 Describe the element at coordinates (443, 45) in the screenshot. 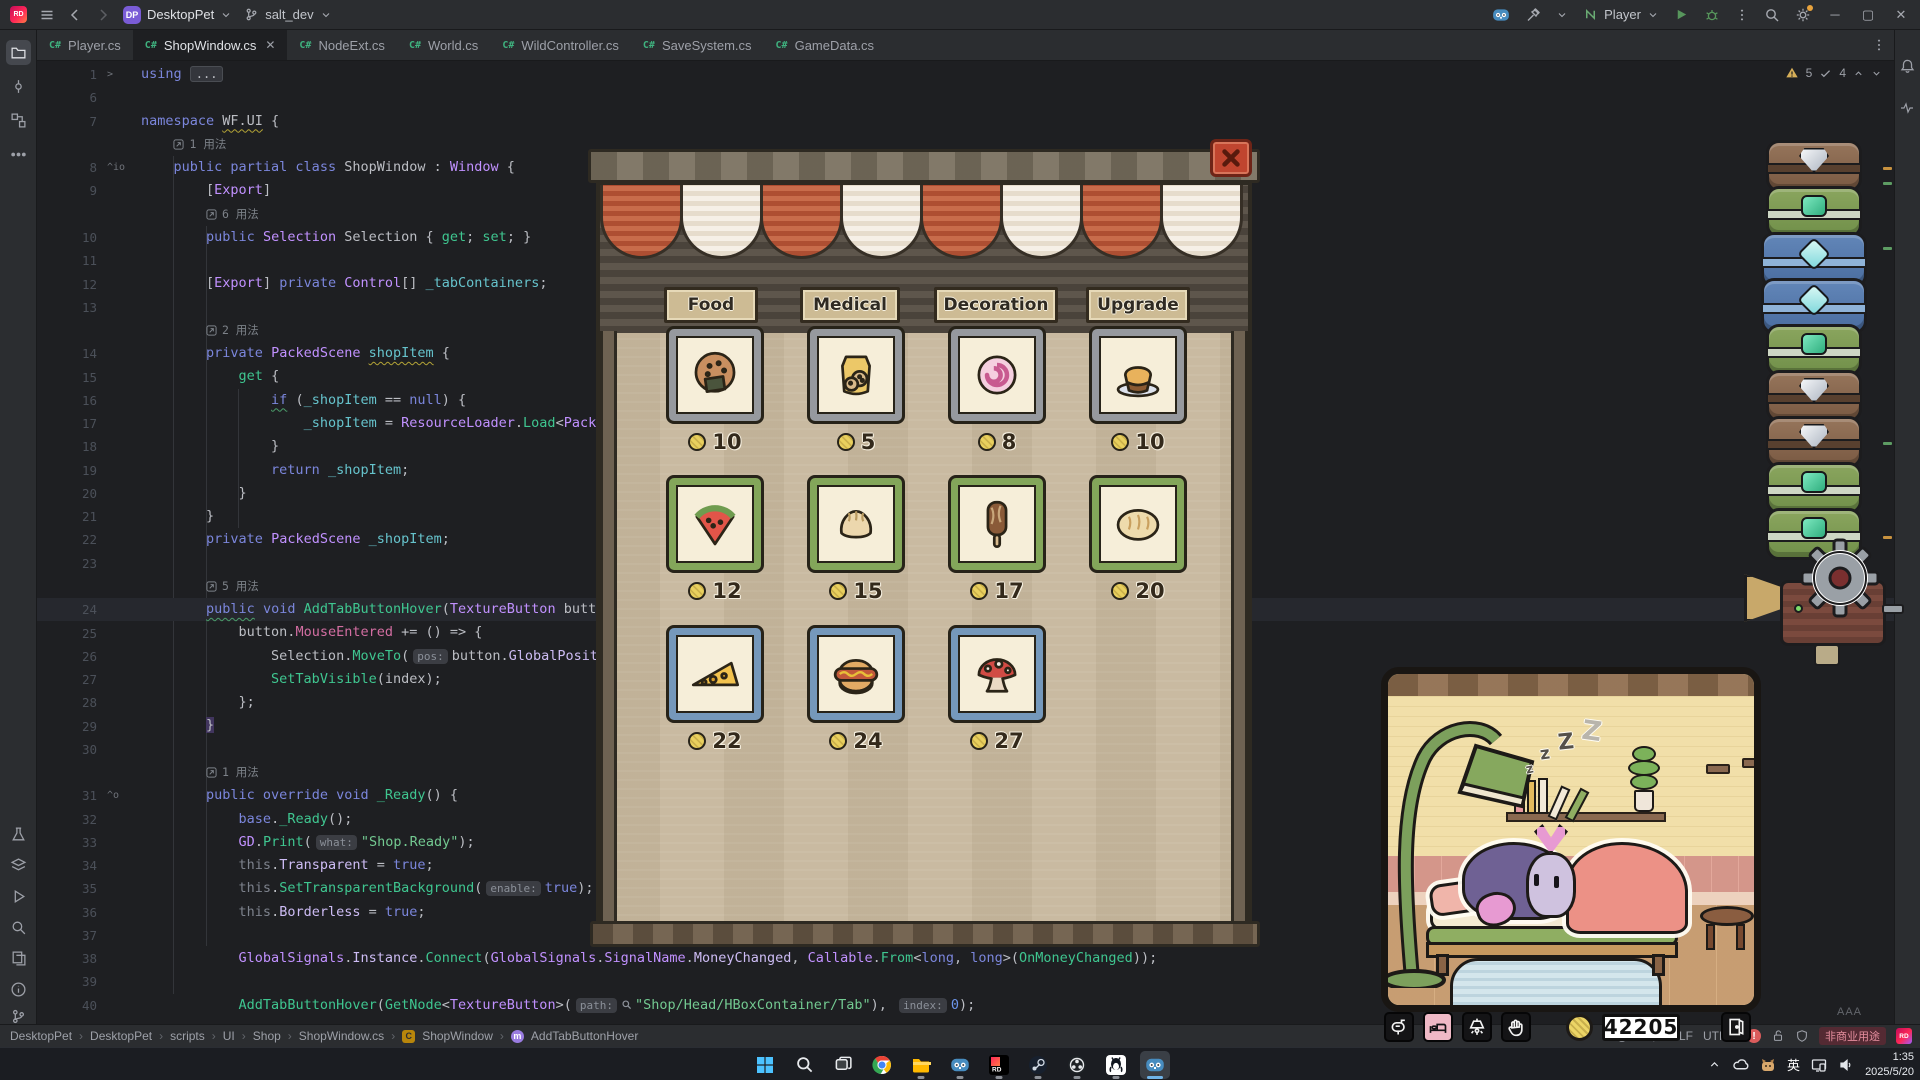

I see `editor-tab: C# World.cs` at that location.